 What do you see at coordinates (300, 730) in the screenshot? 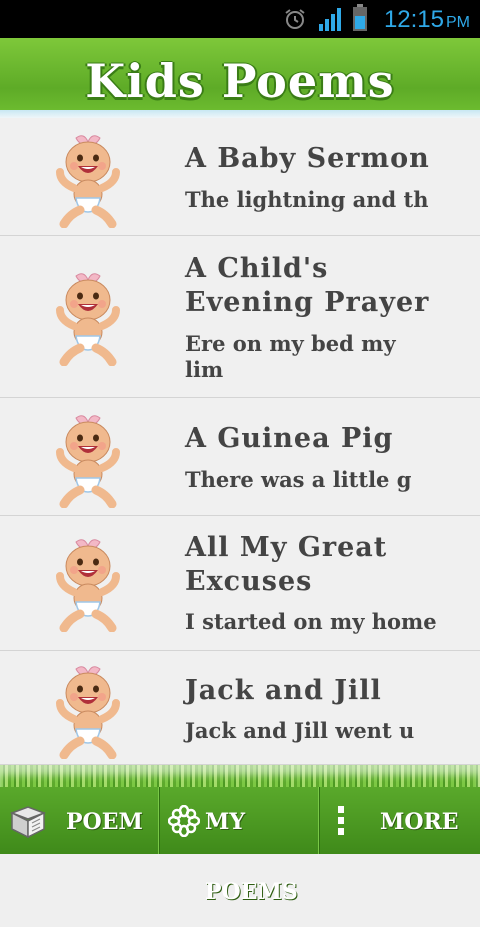
I see `poem-snippet: Jack and Jill went u` at bounding box center [300, 730].